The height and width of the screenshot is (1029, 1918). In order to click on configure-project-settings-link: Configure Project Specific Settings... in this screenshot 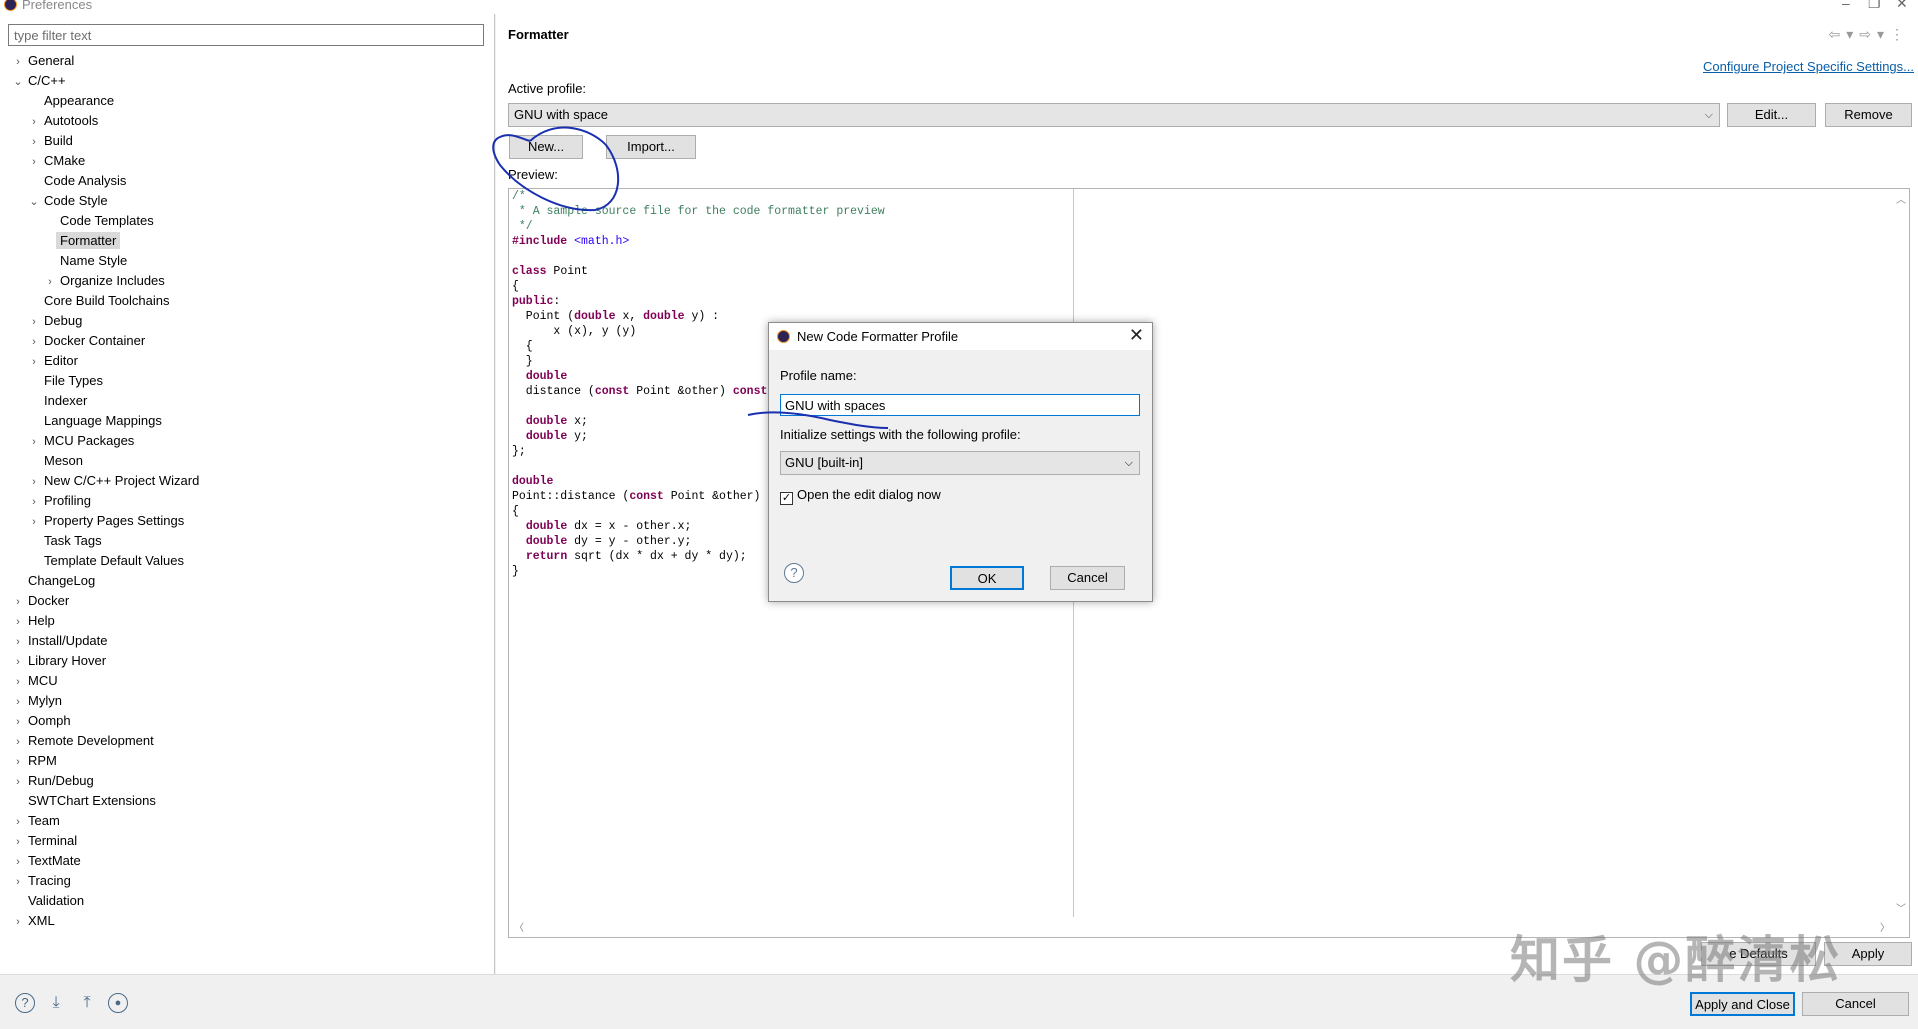, I will do `click(1808, 66)`.